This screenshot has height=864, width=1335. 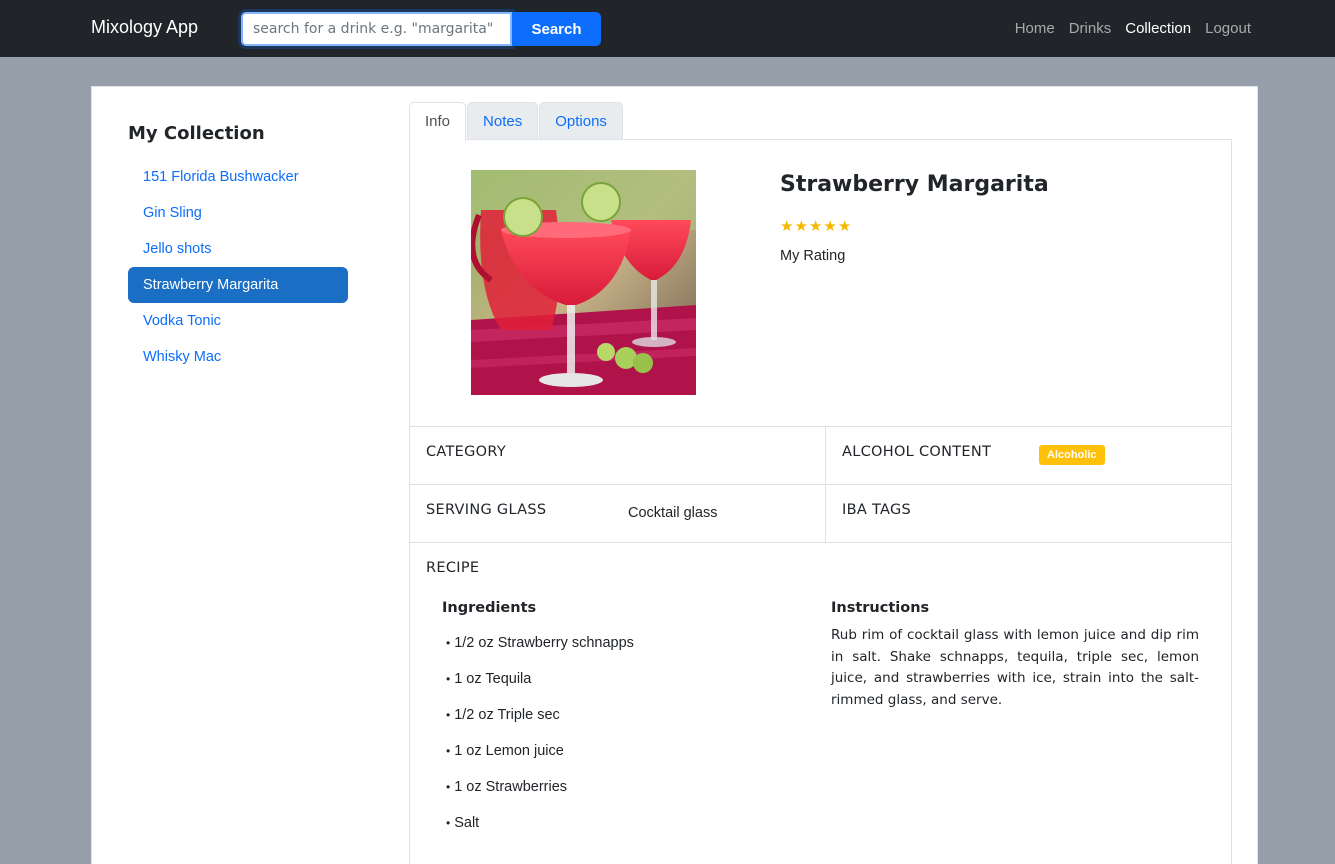 I want to click on ingredient-item: 1/2 oz Triple sec, so click(x=540, y=715).